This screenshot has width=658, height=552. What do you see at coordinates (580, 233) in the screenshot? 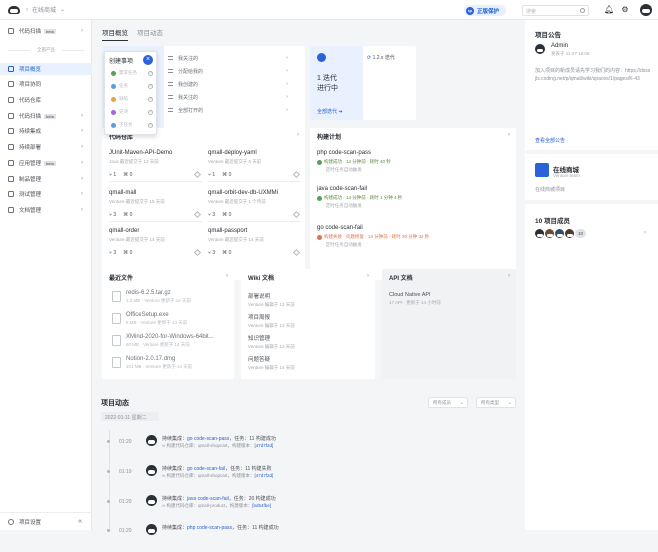
I see `member-count-badge: 10` at bounding box center [580, 233].